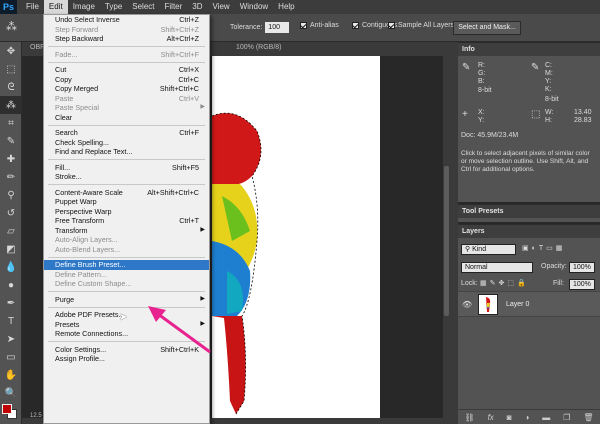 The width and height of the screenshot is (600, 424). What do you see at coordinates (319, 25) in the screenshot?
I see `anti-alias-option: Anti-alias` at bounding box center [319, 25].